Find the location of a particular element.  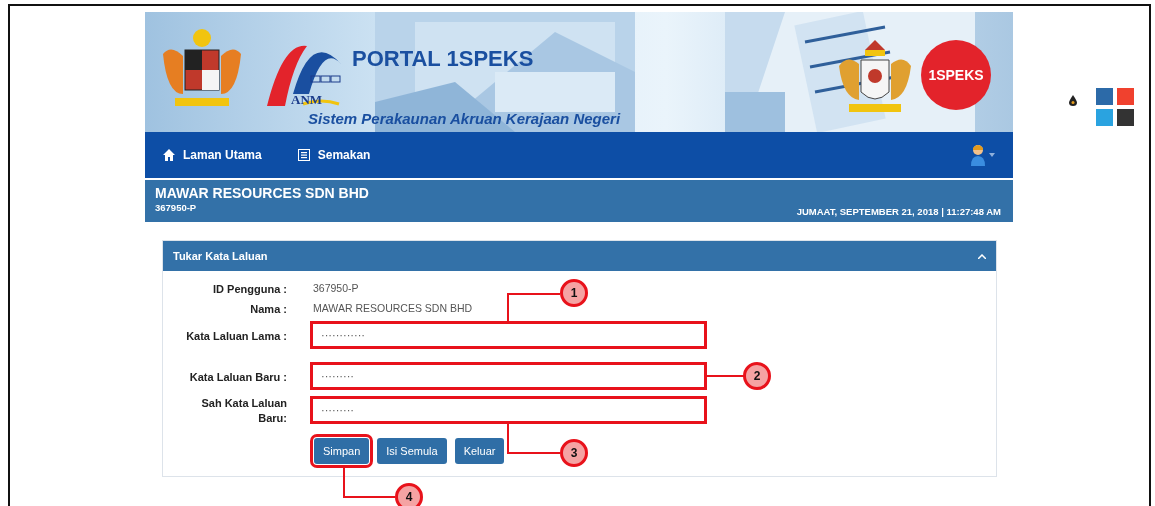

company-id: 367950-P is located at coordinates (176, 208).